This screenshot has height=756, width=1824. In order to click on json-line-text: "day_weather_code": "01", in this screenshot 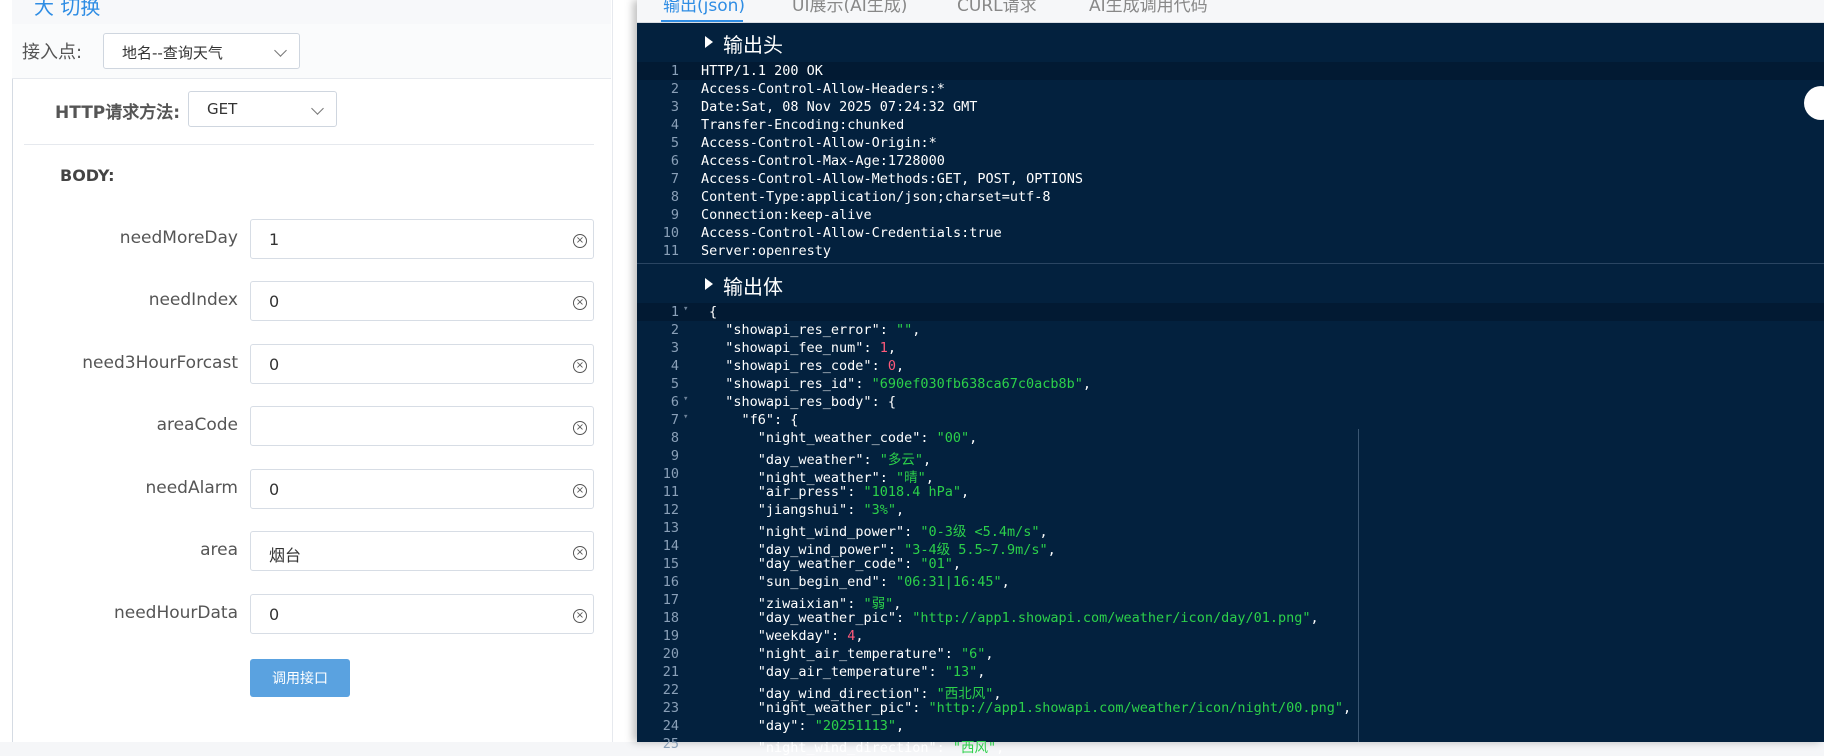, I will do `click(859, 564)`.